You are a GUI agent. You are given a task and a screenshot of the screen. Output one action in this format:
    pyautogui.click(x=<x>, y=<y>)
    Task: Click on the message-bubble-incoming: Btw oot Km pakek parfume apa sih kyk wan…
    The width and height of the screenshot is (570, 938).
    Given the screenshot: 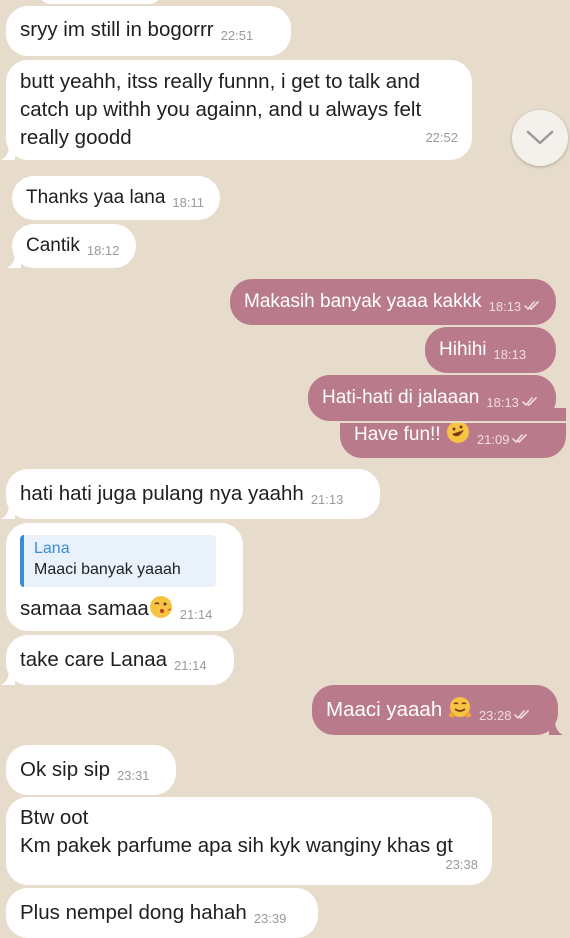 What is the action you would take?
    pyautogui.click(x=249, y=841)
    